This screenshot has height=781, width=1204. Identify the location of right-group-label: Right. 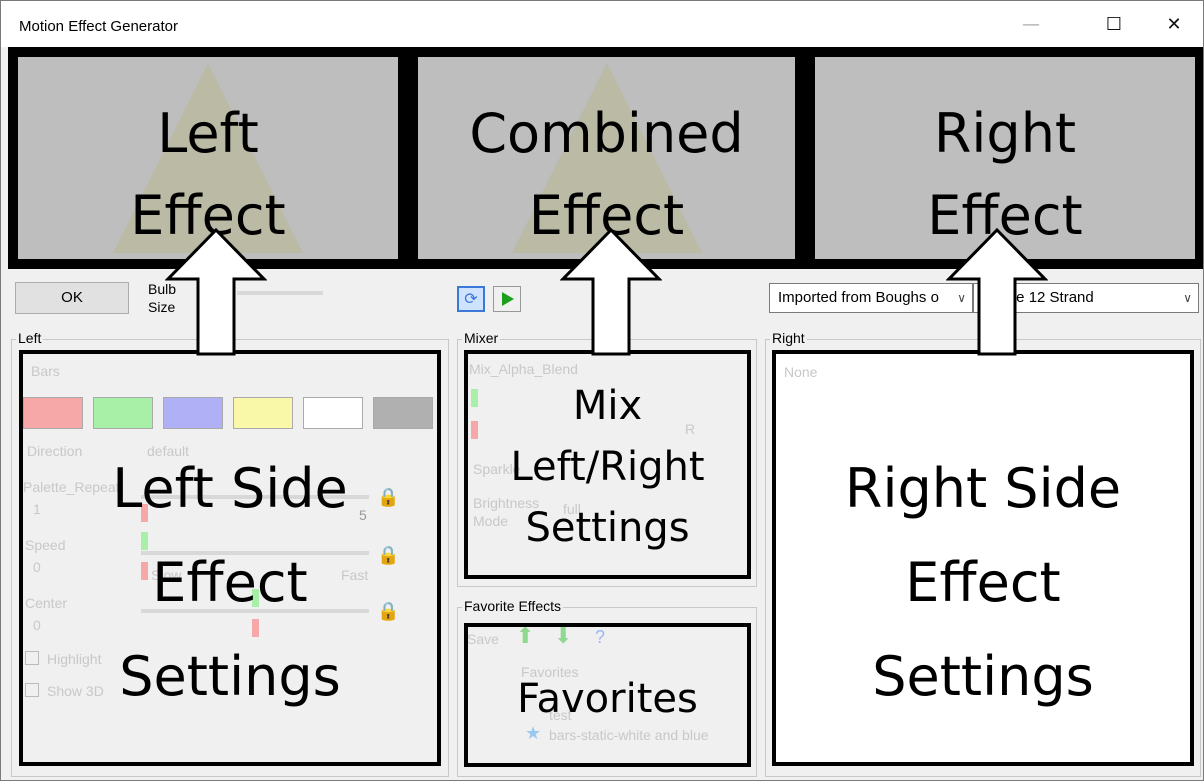
(788, 338).